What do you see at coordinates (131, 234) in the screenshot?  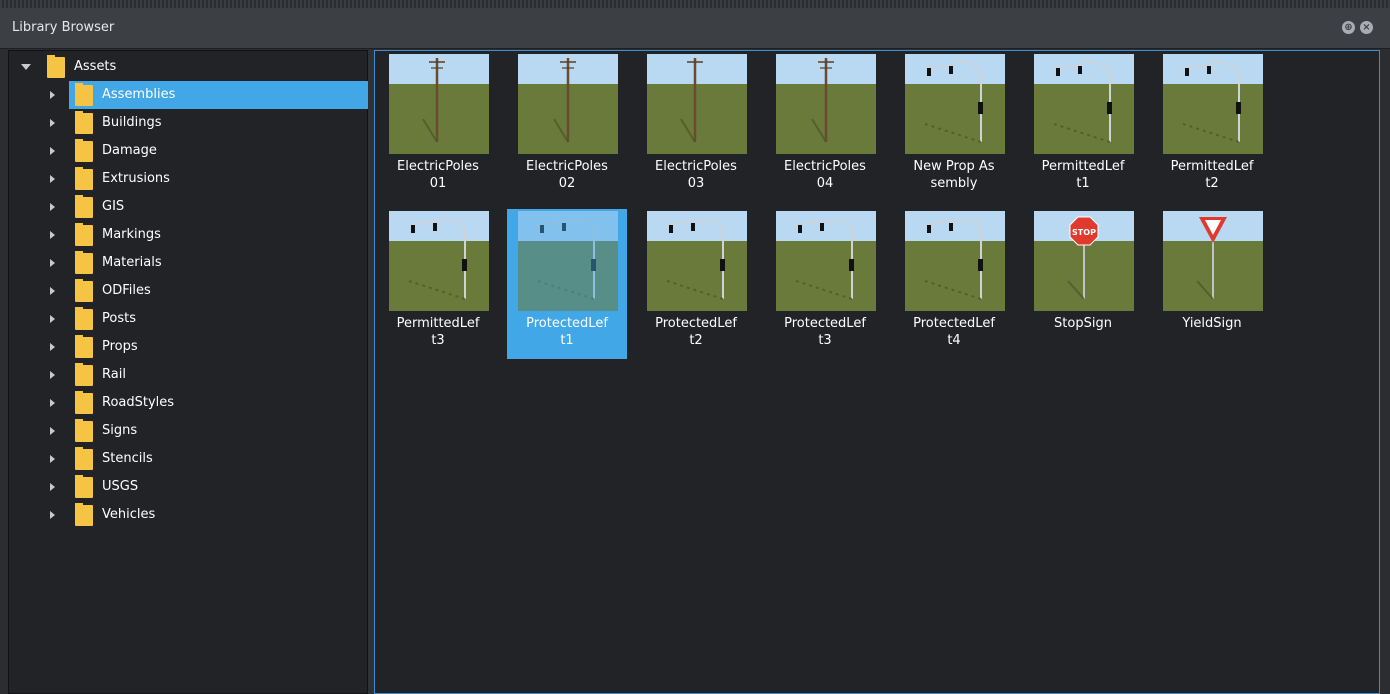 I see `tree-item-label: Markings` at bounding box center [131, 234].